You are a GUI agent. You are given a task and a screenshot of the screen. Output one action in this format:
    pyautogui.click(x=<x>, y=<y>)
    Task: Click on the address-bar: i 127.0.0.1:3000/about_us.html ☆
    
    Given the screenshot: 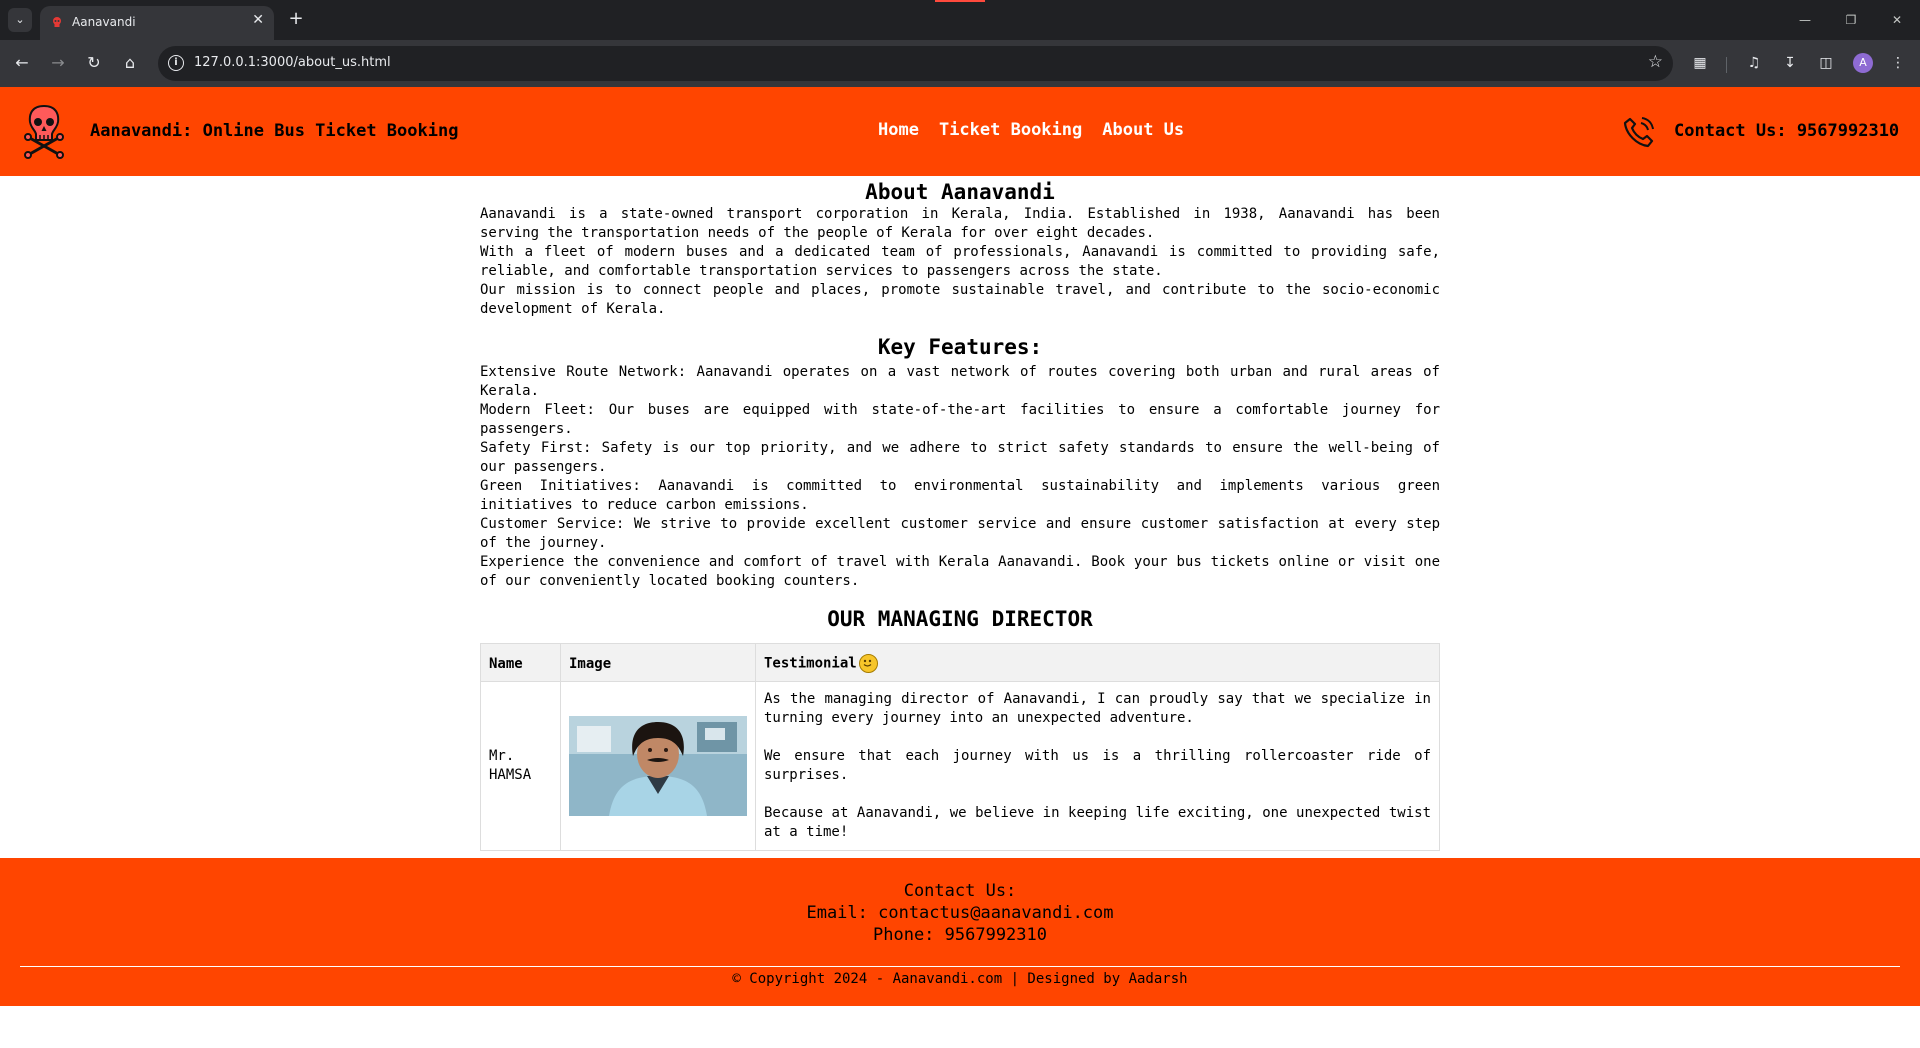 What is the action you would take?
    pyautogui.click(x=915, y=63)
    